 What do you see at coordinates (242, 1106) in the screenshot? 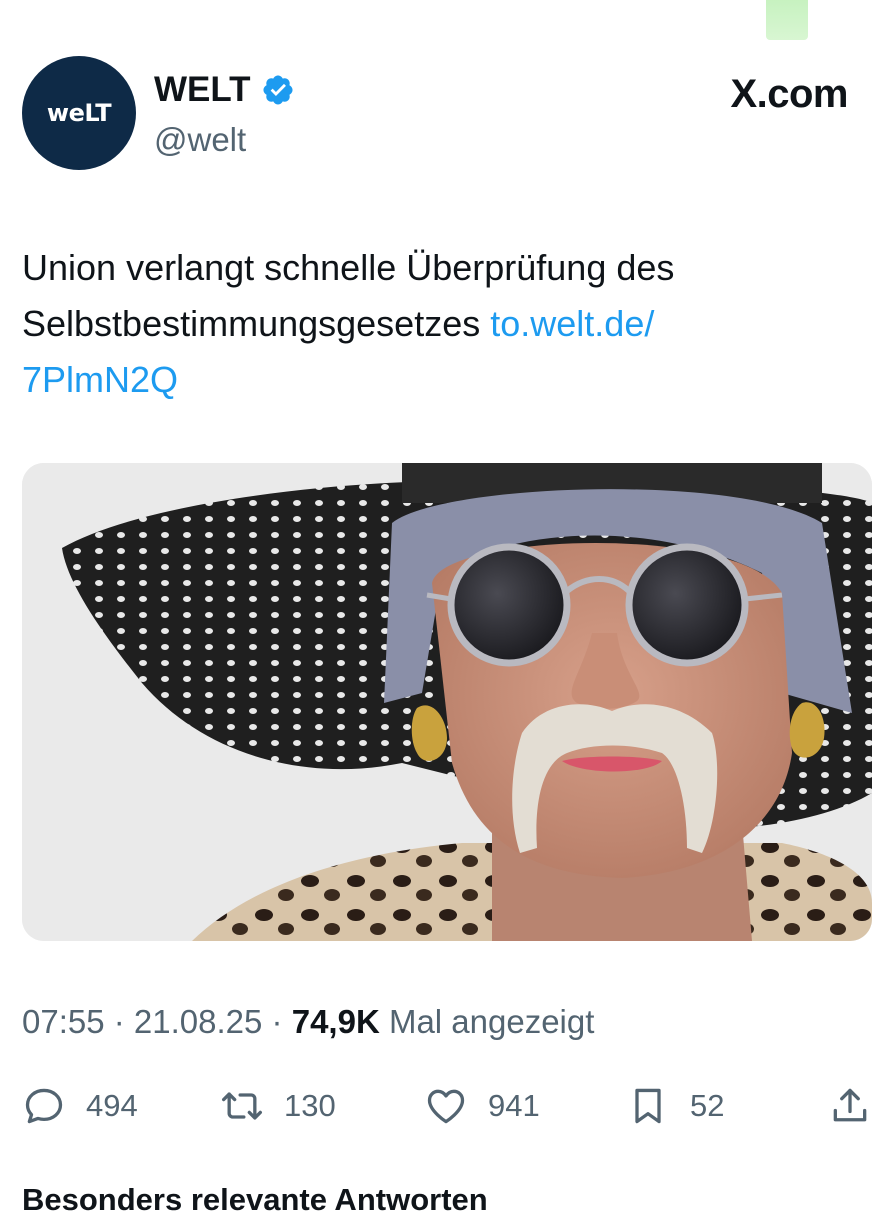
I see `repost-icon` at bounding box center [242, 1106].